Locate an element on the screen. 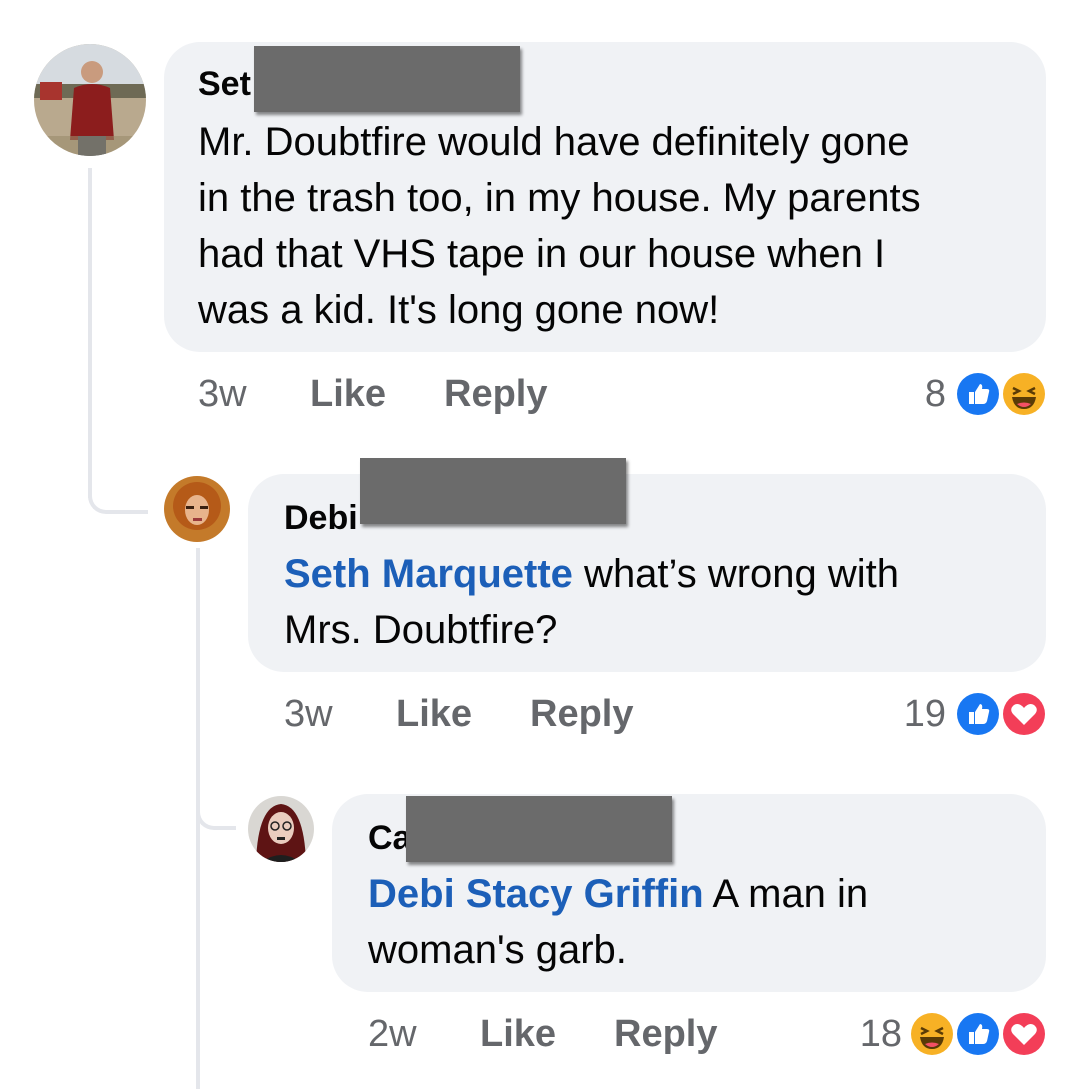  comment-author-2: Debi is located at coordinates (321, 518).